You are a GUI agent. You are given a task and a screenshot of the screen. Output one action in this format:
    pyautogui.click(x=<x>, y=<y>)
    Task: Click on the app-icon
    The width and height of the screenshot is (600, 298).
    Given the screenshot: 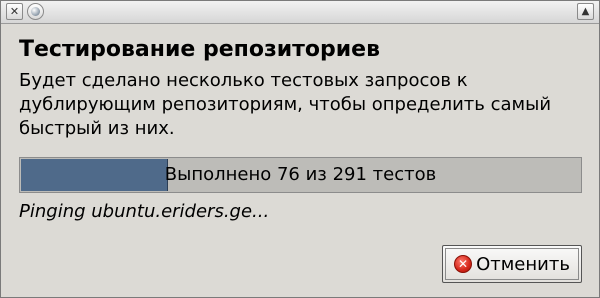 What is the action you would take?
    pyautogui.click(x=35, y=11)
    